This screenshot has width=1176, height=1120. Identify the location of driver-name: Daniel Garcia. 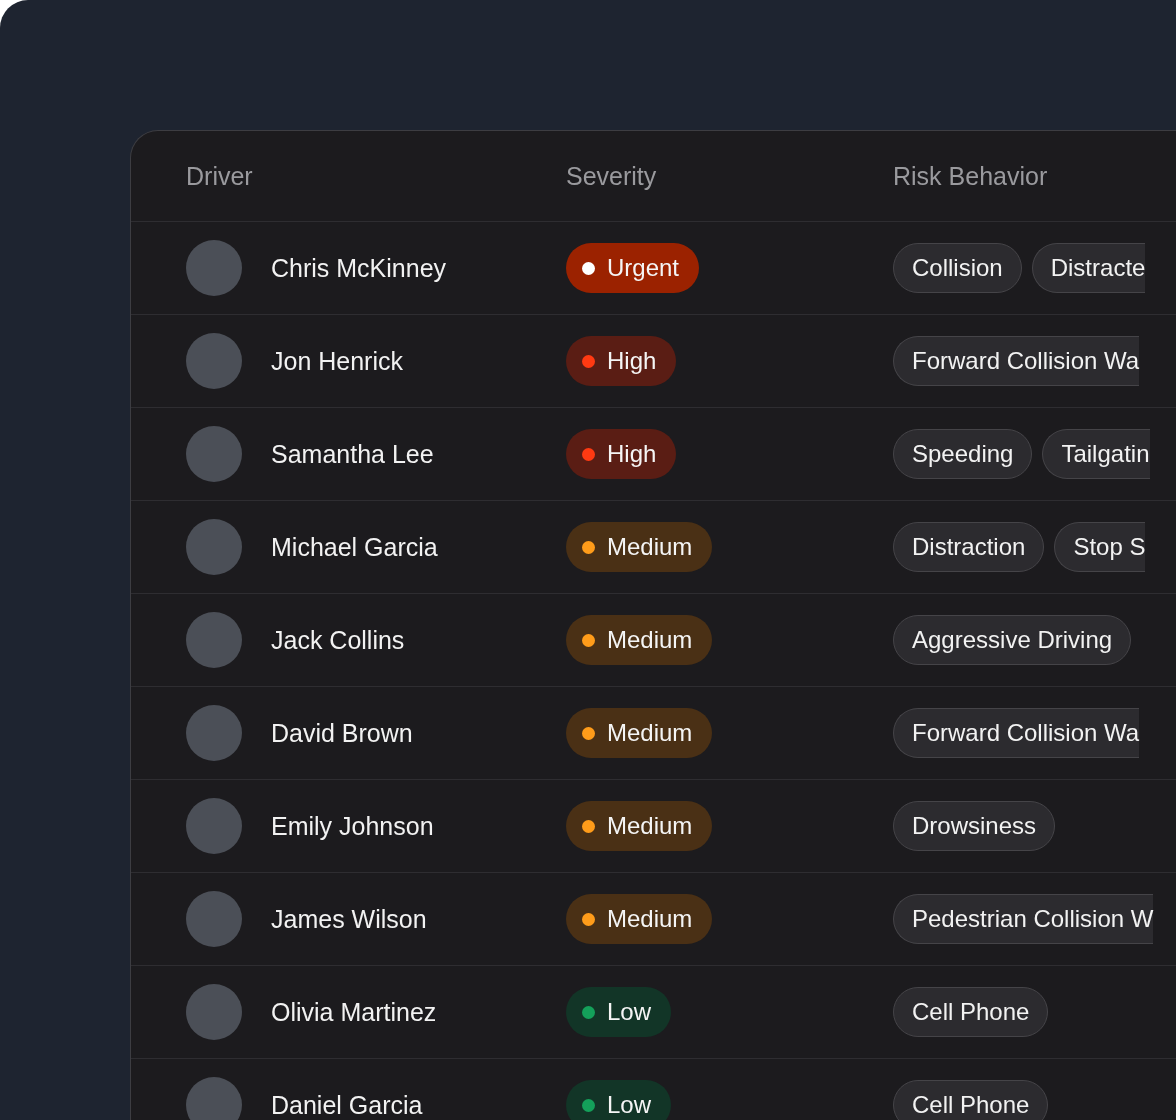
(347, 1105).